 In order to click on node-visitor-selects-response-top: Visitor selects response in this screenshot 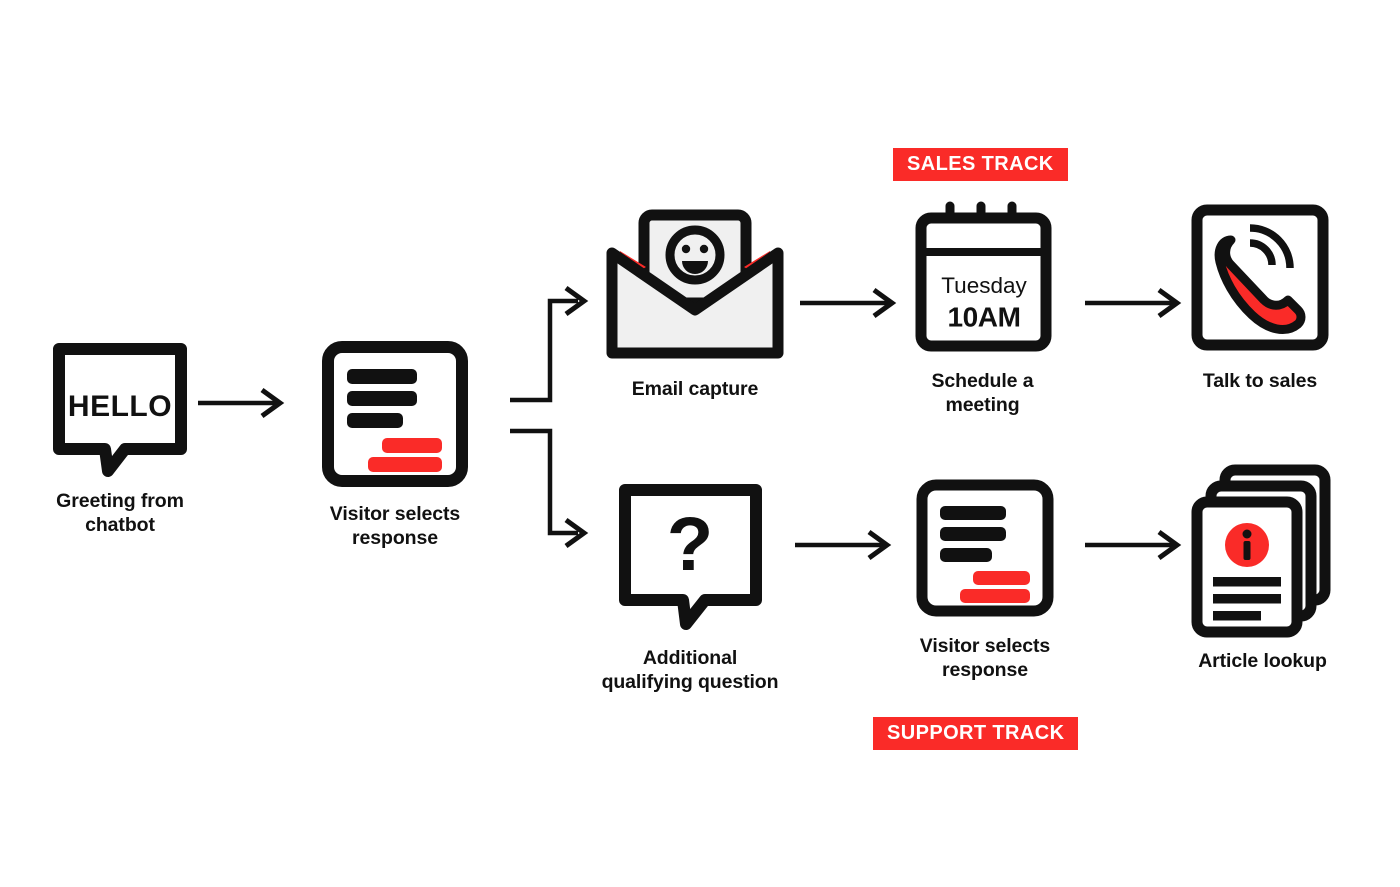, I will do `click(395, 445)`.